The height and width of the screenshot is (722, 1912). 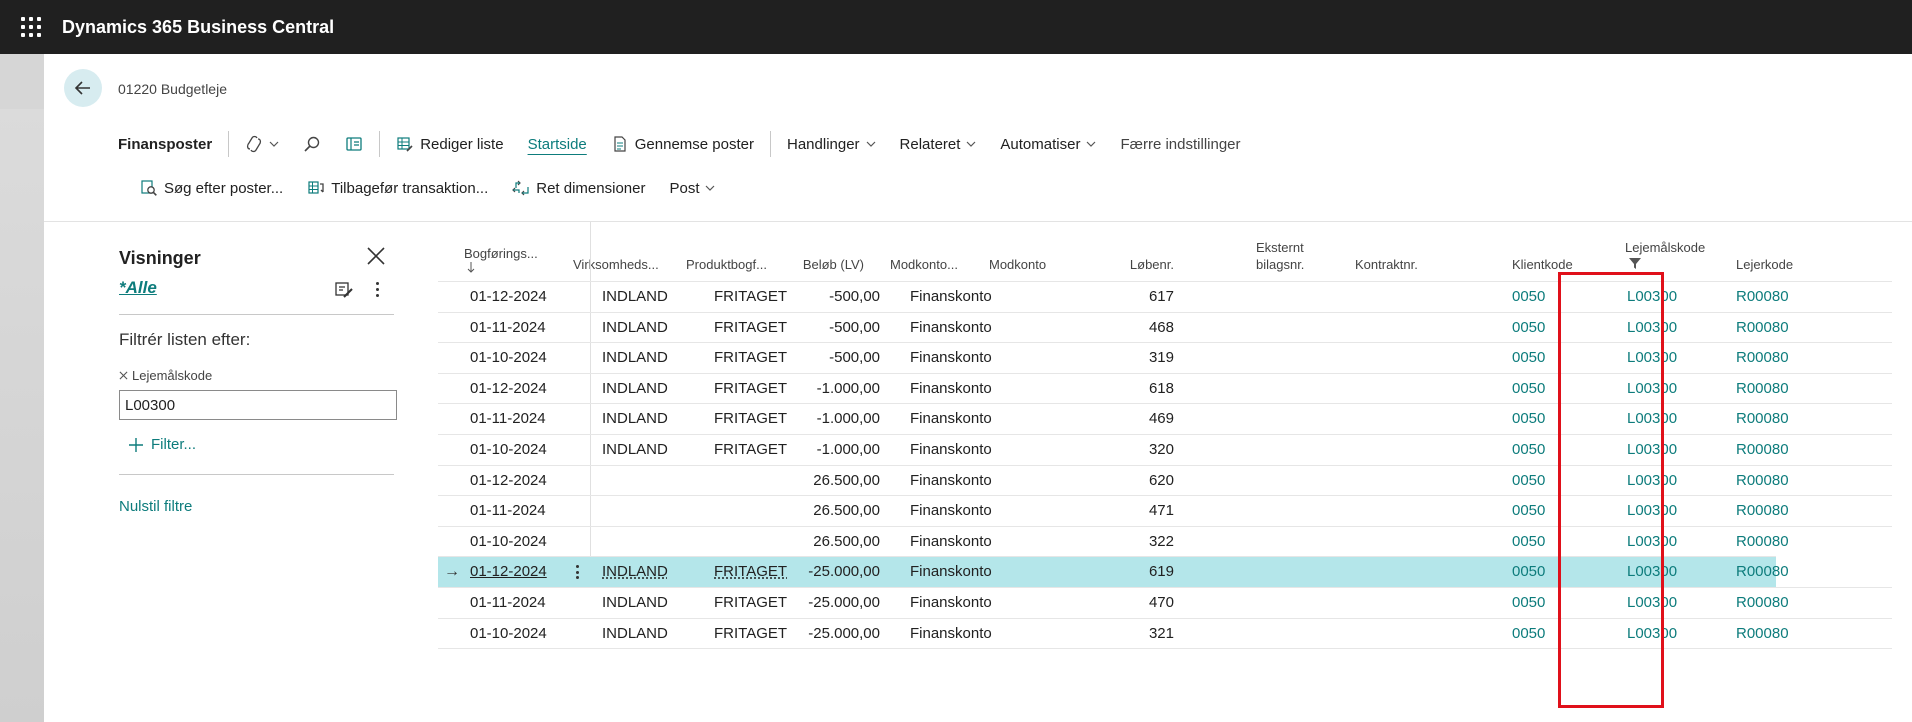 I want to click on column-header-client: Klientkode, so click(x=1557, y=251).